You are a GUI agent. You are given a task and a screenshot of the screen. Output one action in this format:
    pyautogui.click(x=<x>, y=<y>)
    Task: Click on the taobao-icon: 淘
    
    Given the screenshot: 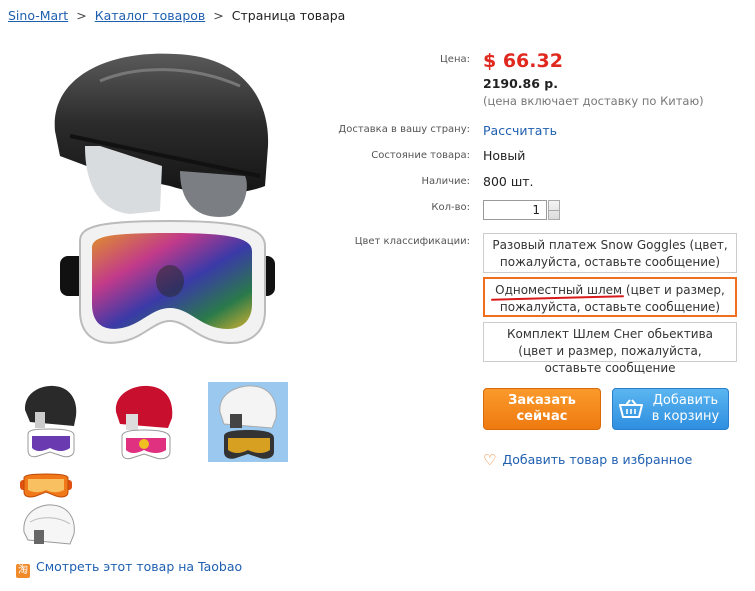 What is the action you would take?
    pyautogui.click(x=23, y=571)
    